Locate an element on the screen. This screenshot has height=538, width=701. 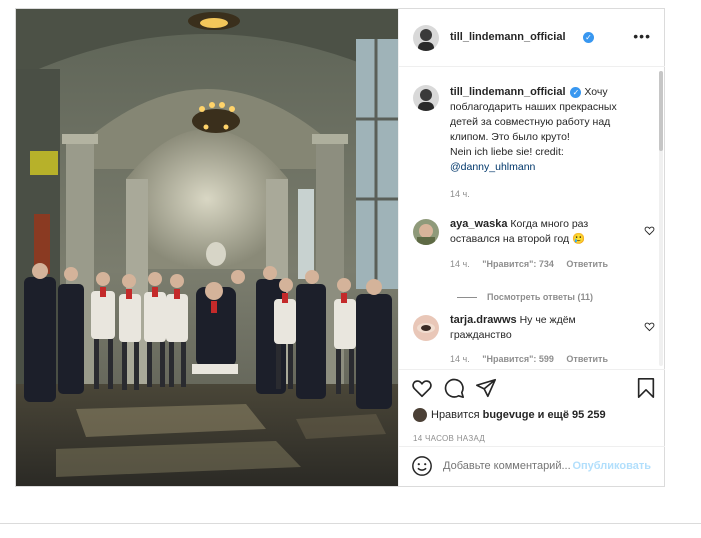
caption-line: Nein ich liebe sie! credit: is located at coordinates (507, 152).